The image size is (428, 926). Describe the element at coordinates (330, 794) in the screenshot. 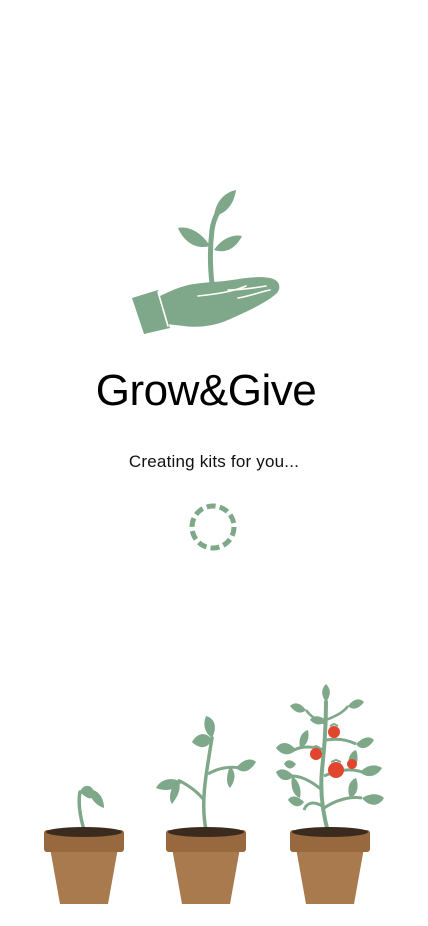

I see `tomato-plant-pot` at that location.